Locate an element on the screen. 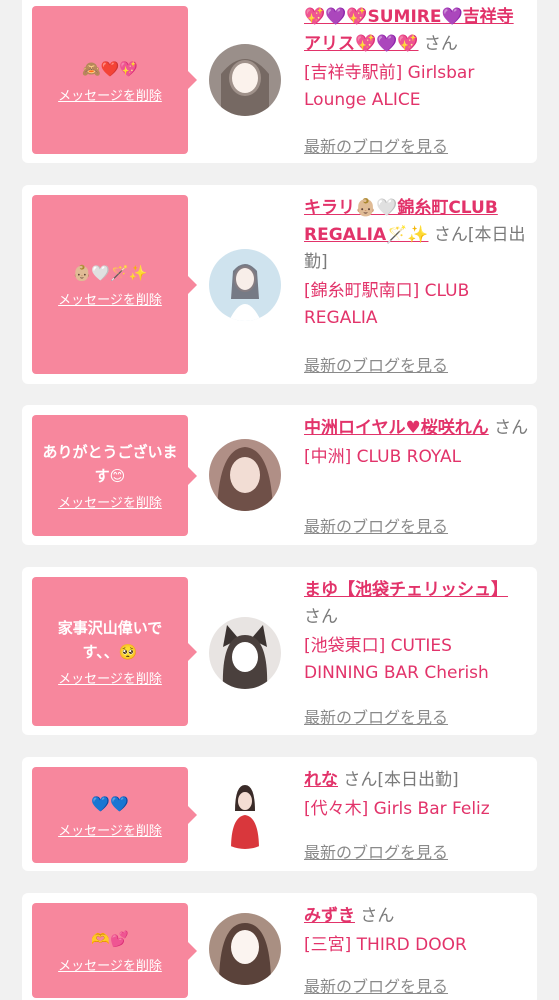 This screenshot has width=559, height=1000. cast-name-link: れな is located at coordinates (321, 780).